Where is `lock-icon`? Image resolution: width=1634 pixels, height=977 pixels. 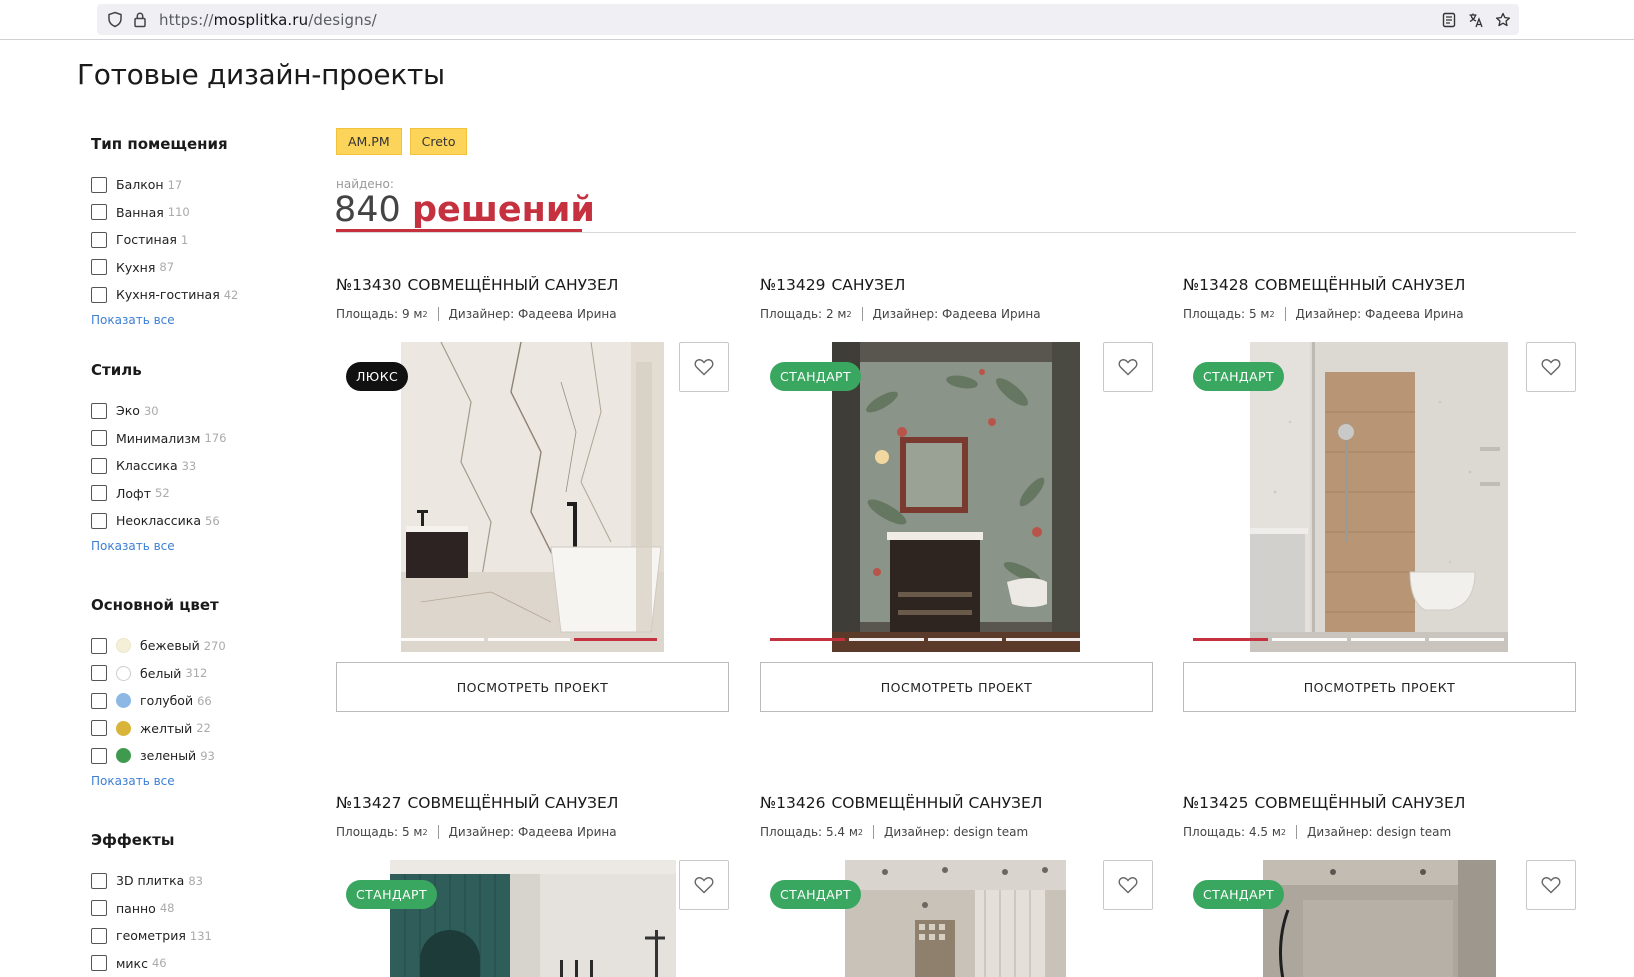 lock-icon is located at coordinates (140, 19).